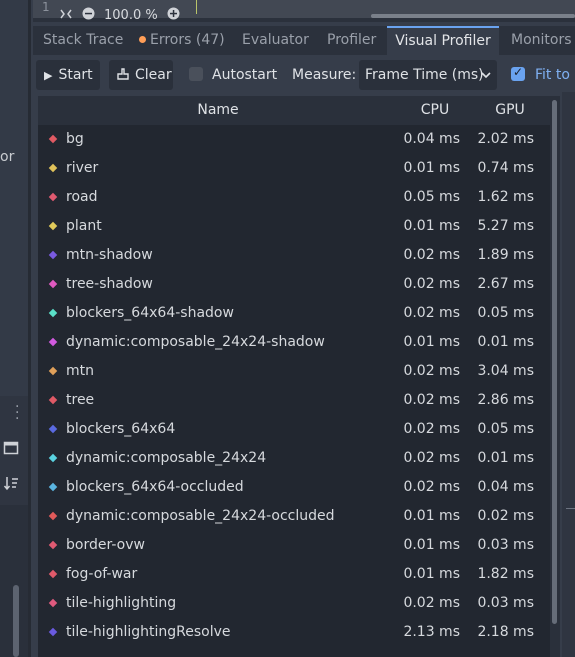  What do you see at coordinates (518, 73) in the screenshot?
I see `fit-to-frame-checkbox` at bounding box center [518, 73].